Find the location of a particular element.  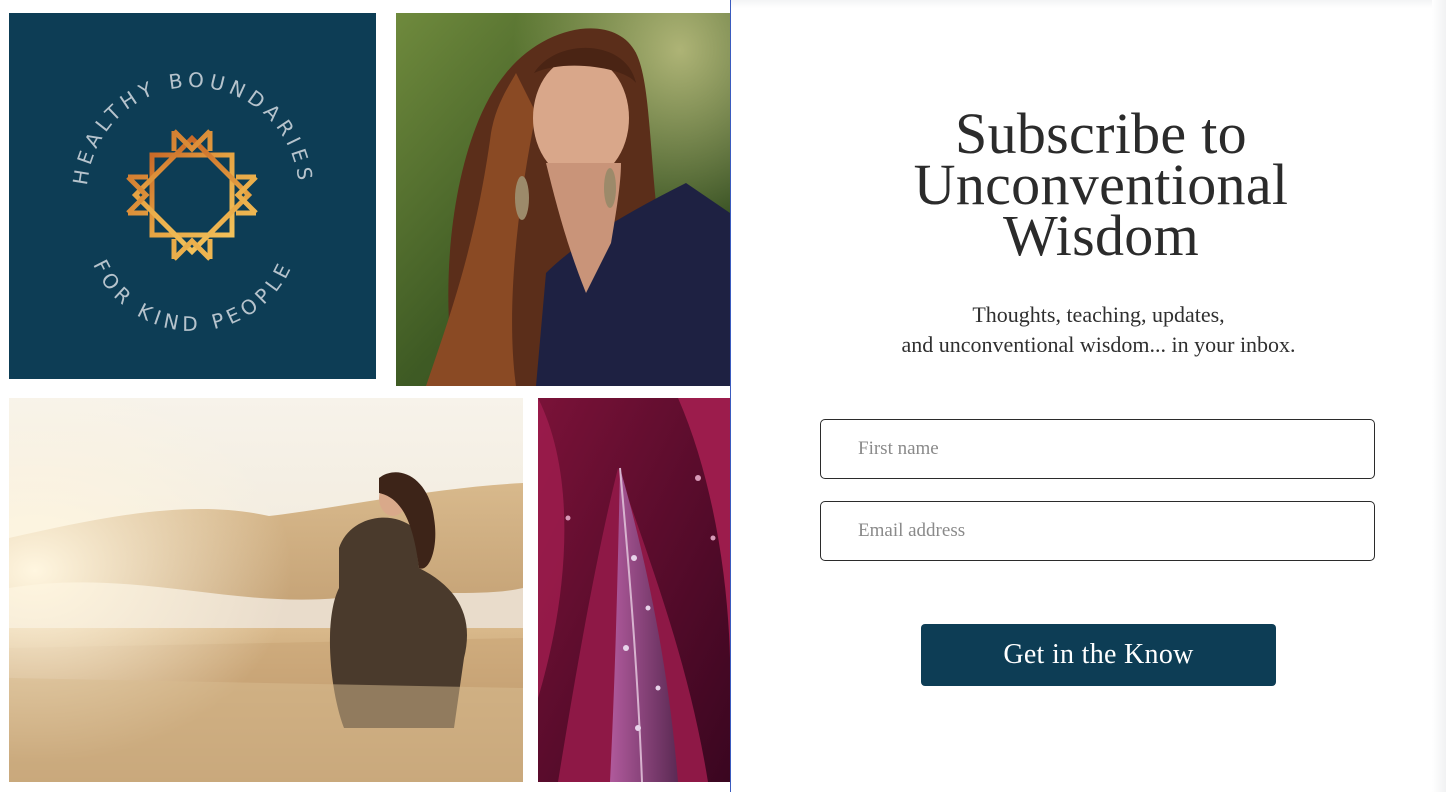

email-field is located at coordinates (1097, 531).